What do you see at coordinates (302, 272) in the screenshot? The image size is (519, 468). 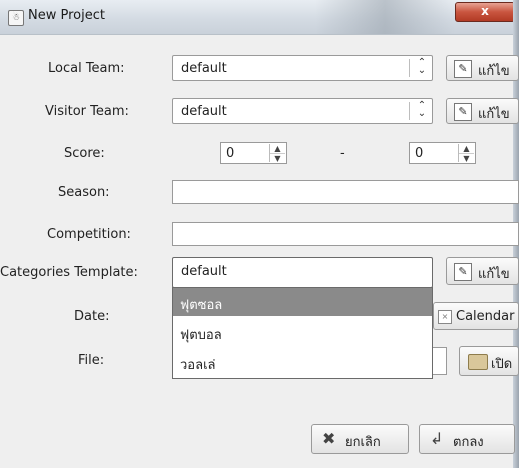 I see `categories-template-combo: default` at bounding box center [302, 272].